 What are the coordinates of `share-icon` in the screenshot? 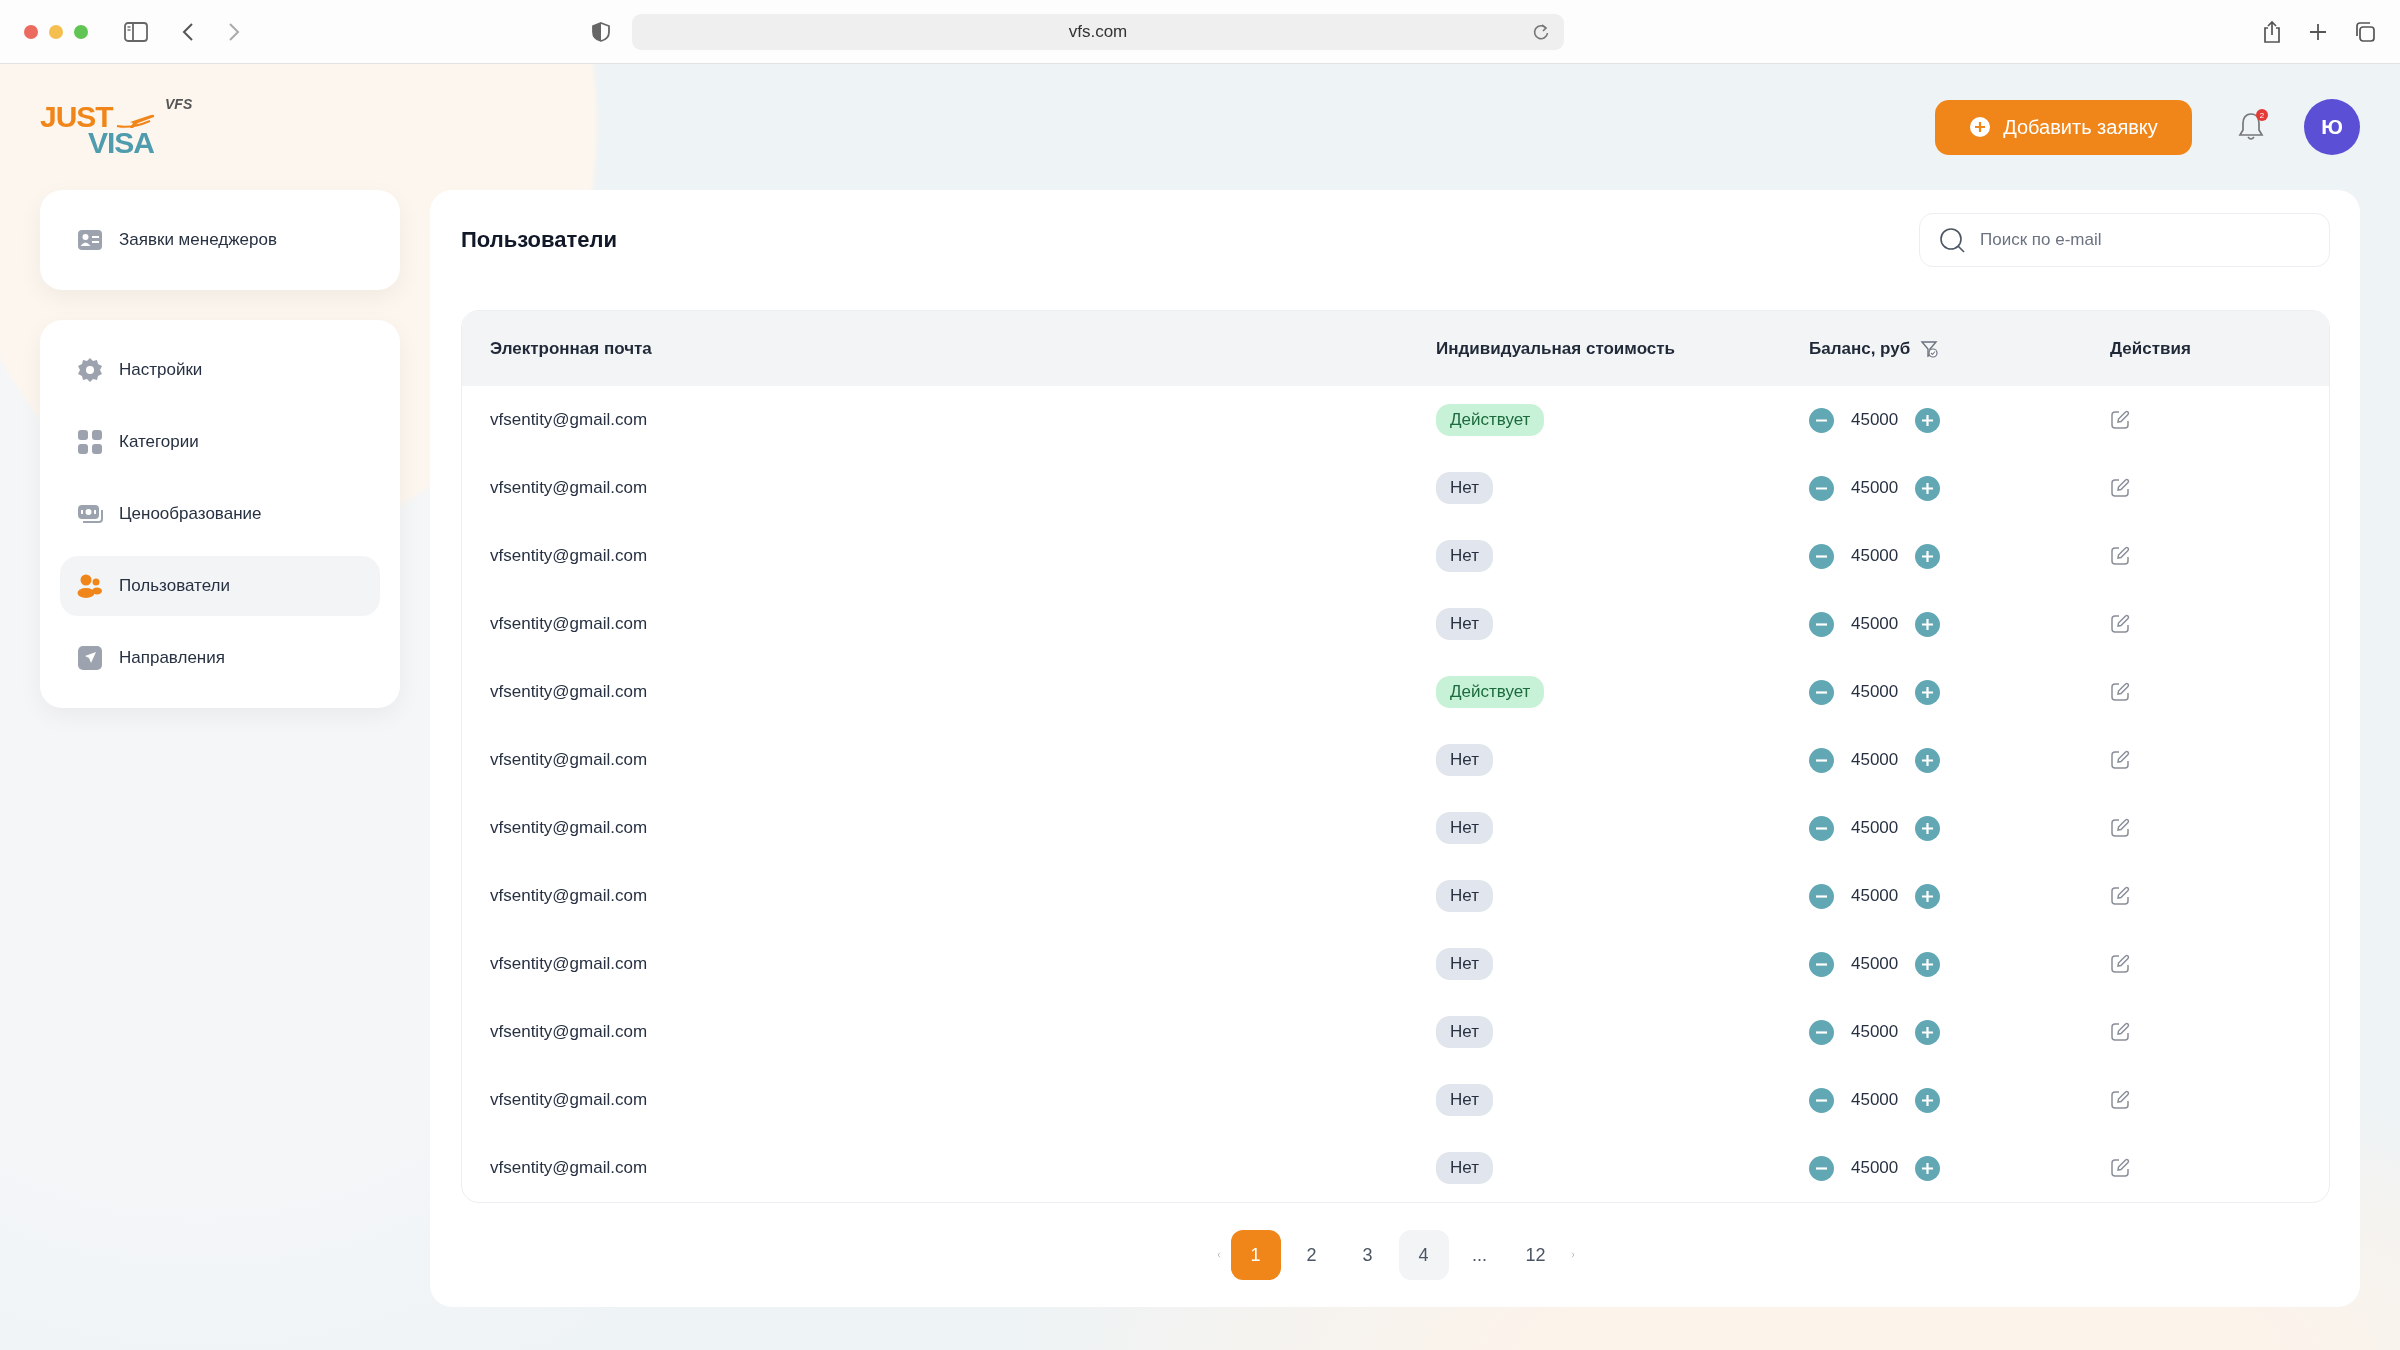 It's located at (2272, 31).